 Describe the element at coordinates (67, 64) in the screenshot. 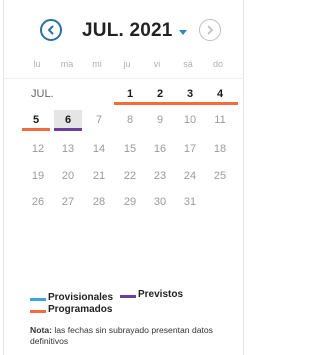

I see `weekday-ma: ma` at that location.